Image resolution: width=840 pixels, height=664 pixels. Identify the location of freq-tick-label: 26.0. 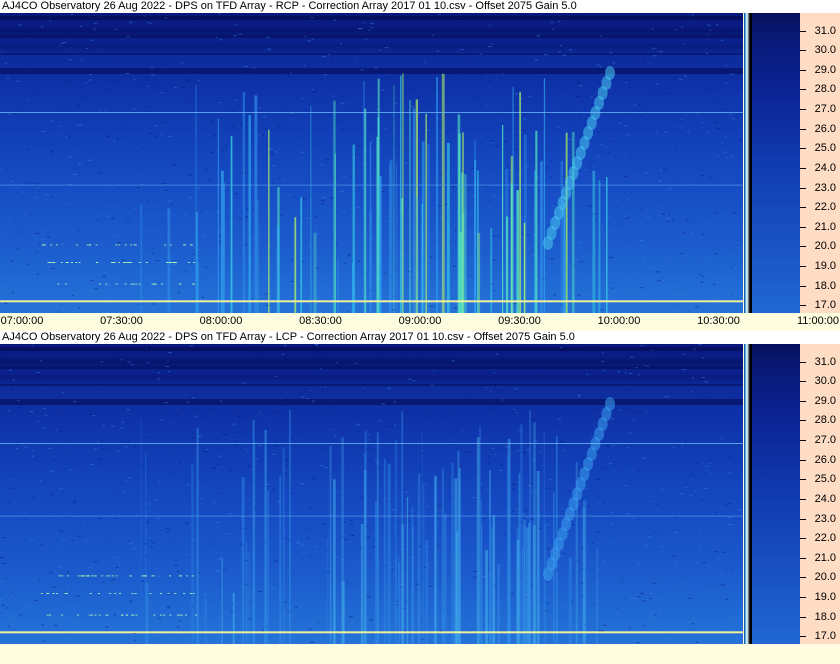
(825, 459).